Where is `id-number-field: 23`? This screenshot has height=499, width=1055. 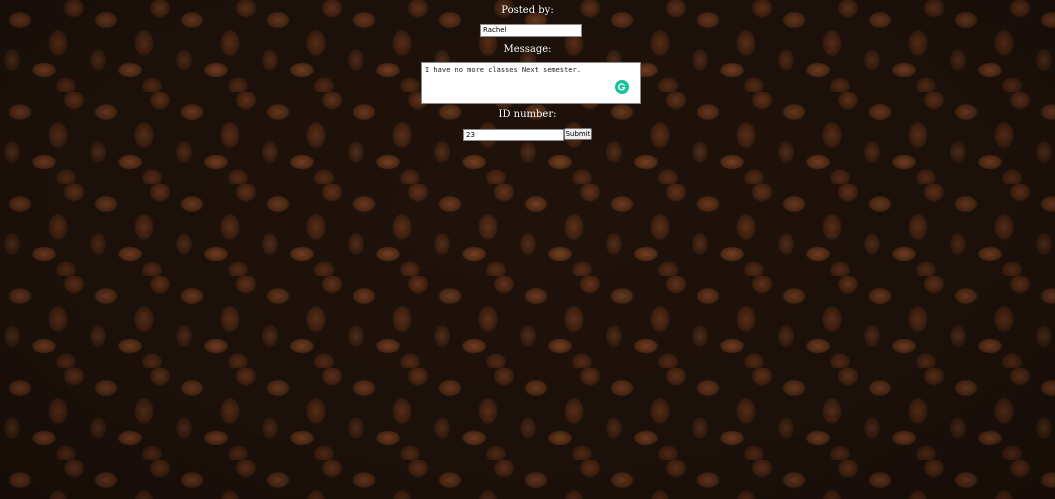 id-number-field: 23 is located at coordinates (513, 135).